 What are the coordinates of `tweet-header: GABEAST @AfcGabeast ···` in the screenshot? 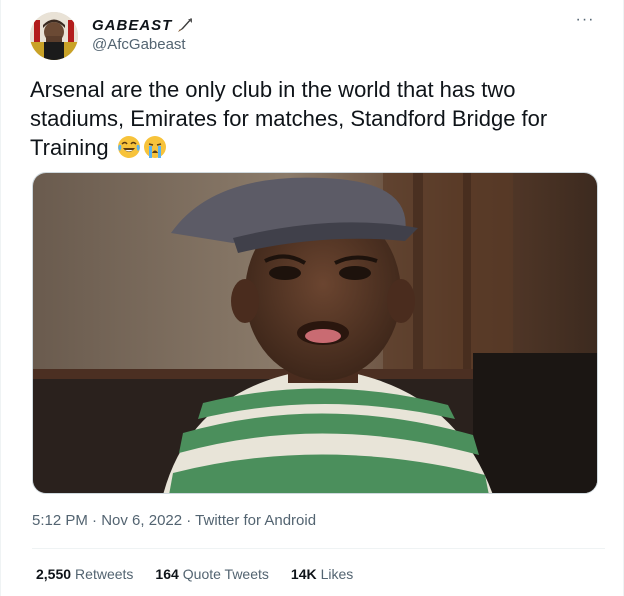 It's located at (318, 38).